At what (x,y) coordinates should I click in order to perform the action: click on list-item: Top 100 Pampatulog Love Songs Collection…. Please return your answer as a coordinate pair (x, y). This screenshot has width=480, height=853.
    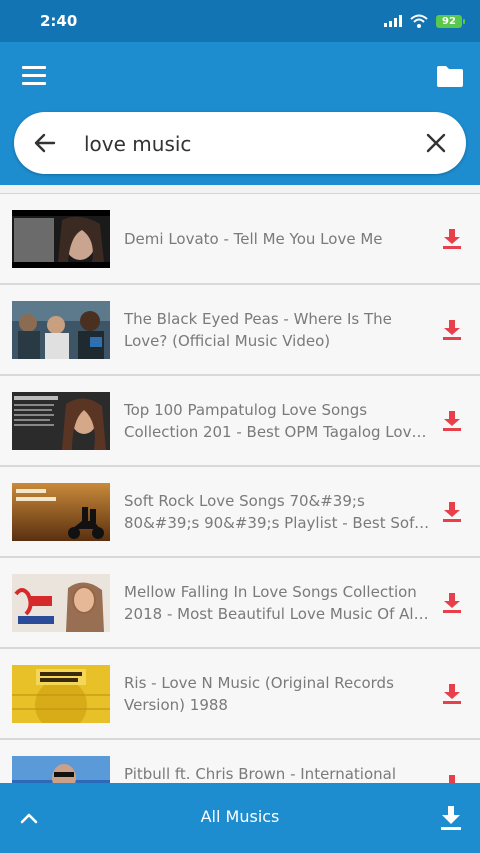
    Looking at the image, I should click on (240, 421).